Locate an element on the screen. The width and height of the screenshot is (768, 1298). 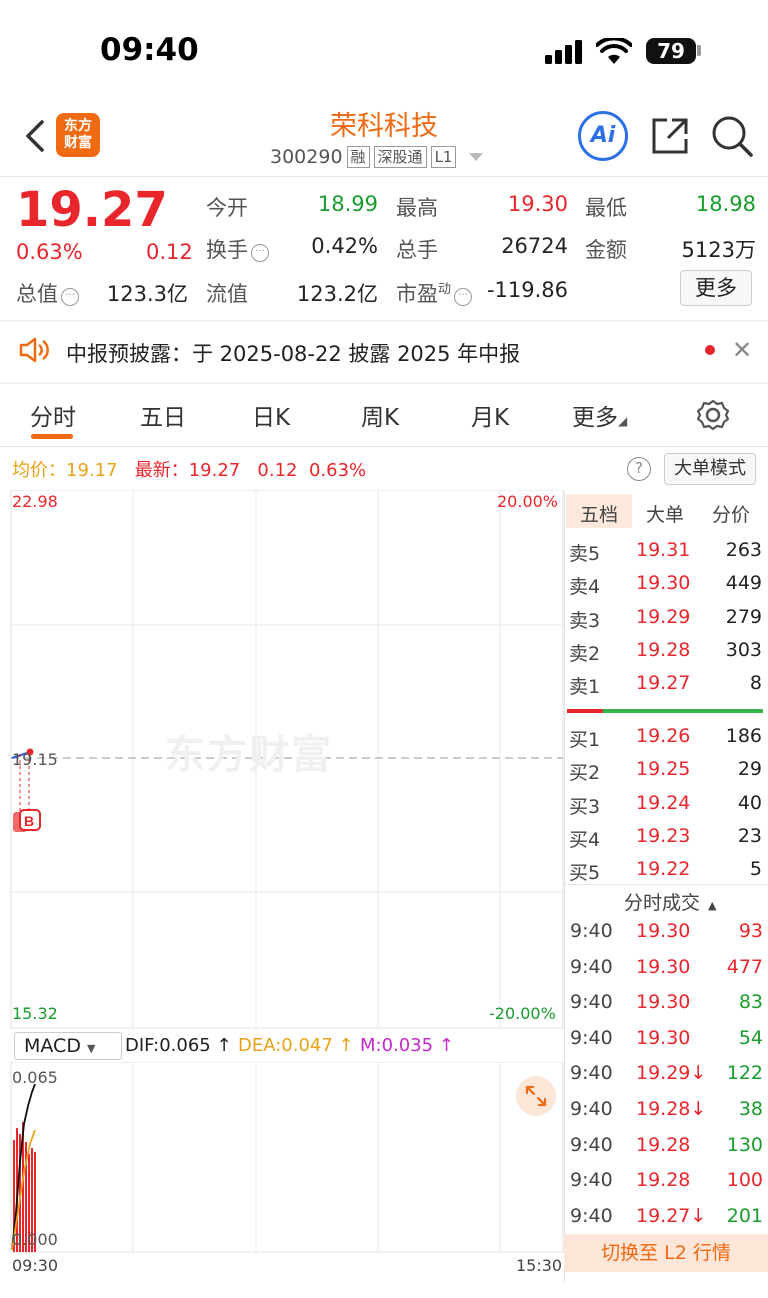
watermark: 东方财富 is located at coordinates (249, 755).